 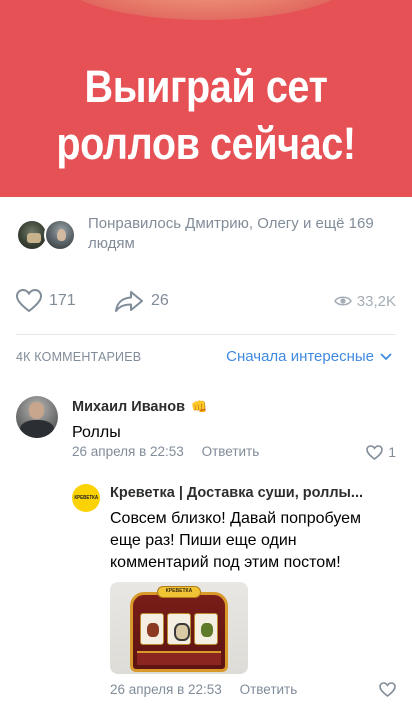 What do you see at coordinates (206, 10) in the screenshot?
I see `banner-product-photo` at bounding box center [206, 10].